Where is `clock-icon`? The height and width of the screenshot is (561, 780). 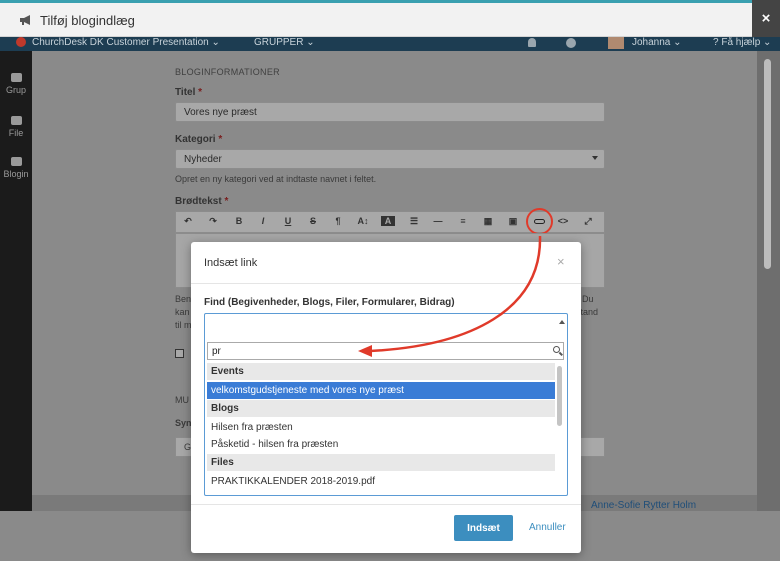
clock-icon is located at coordinates (571, 43).